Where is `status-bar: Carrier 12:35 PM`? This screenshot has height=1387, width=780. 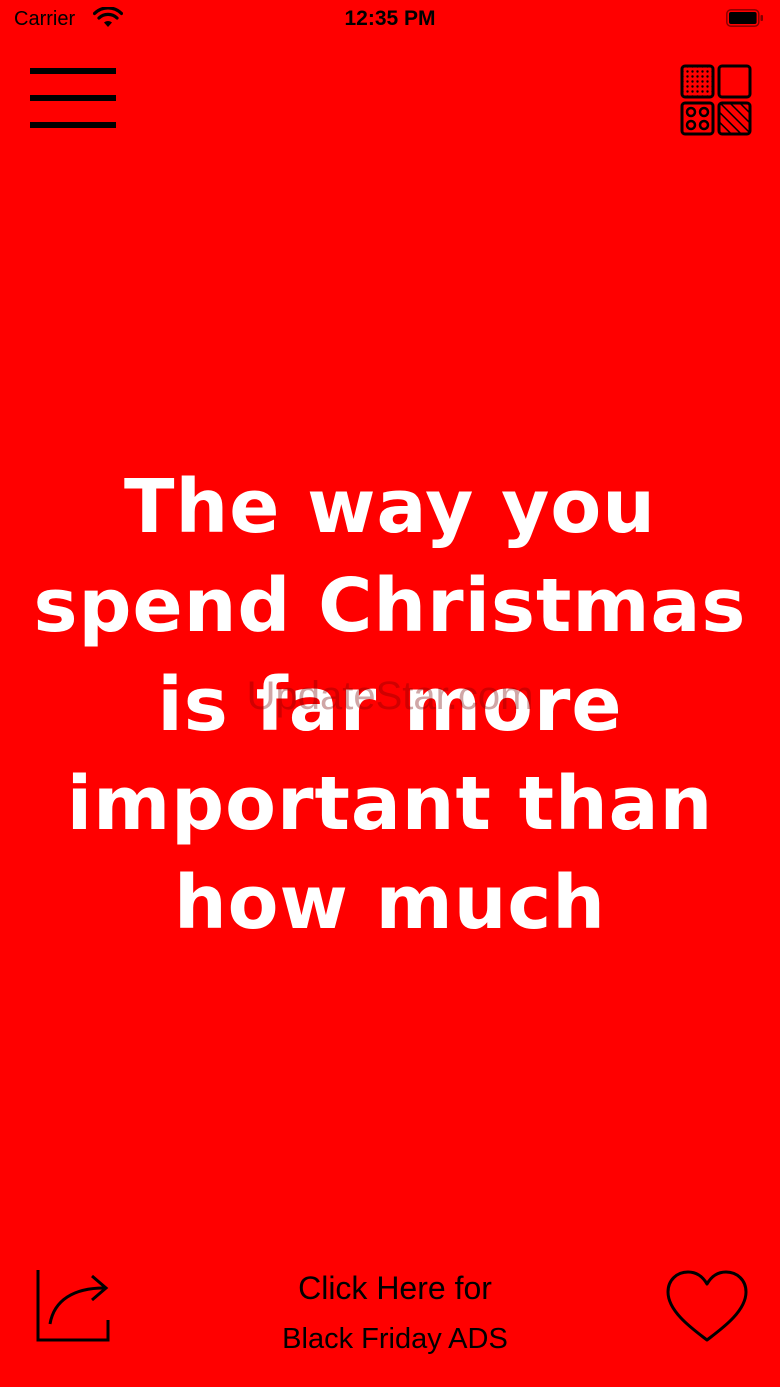 status-bar: Carrier 12:35 PM is located at coordinates (390, 20).